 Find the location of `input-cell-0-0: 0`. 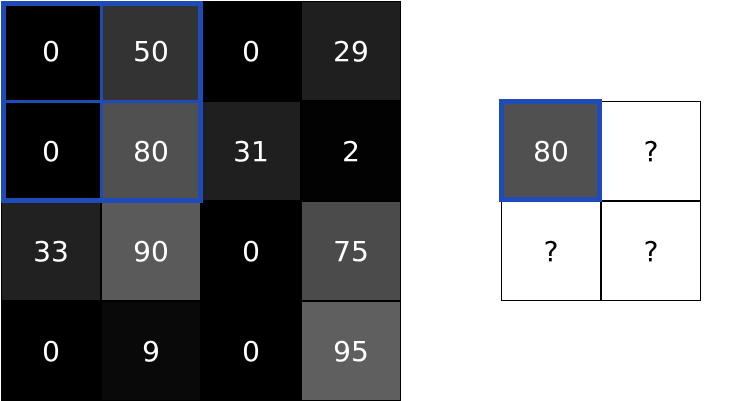

input-cell-0-0: 0 is located at coordinates (51, 51).